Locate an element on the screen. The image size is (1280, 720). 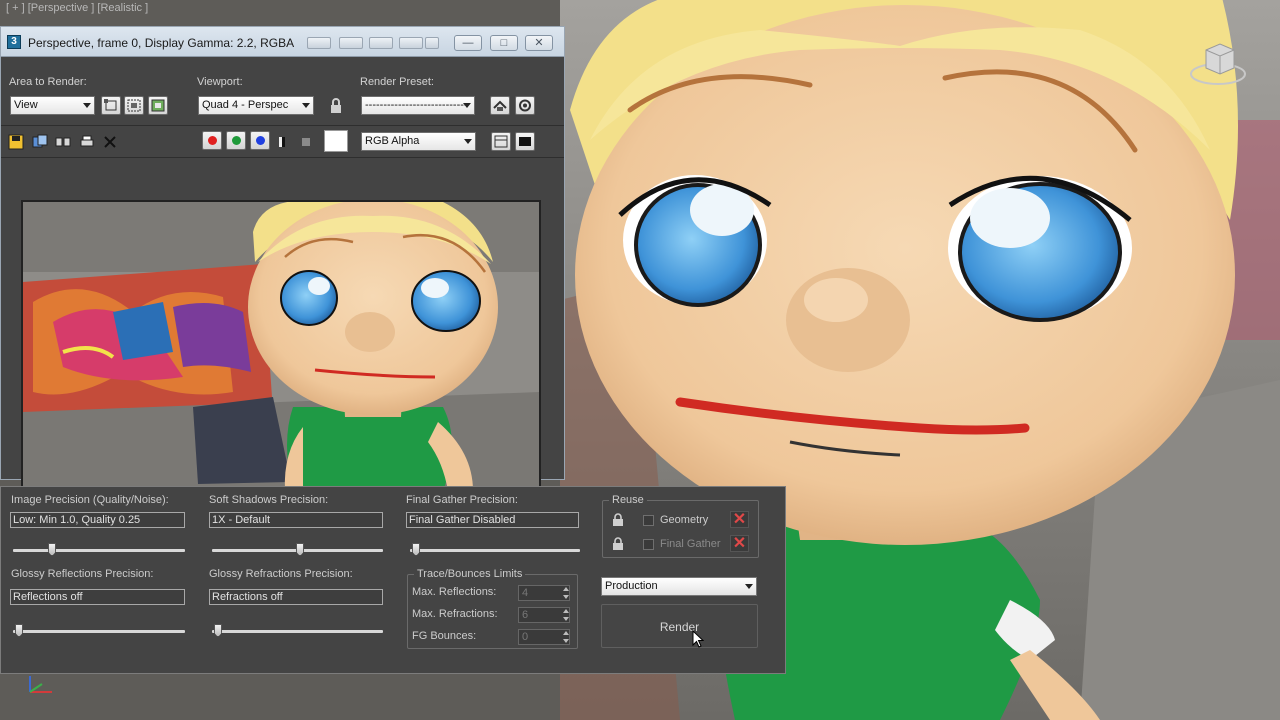
green-channel-button is located at coordinates (236, 140).